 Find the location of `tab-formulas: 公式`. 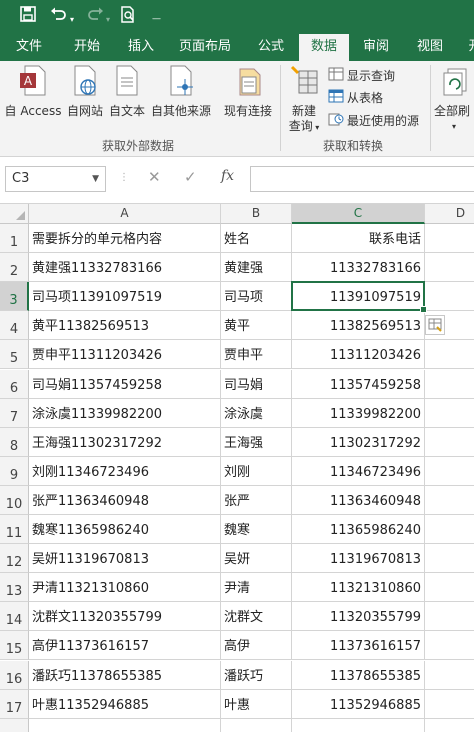

tab-formulas: 公式 is located at coordinates (271, 47).